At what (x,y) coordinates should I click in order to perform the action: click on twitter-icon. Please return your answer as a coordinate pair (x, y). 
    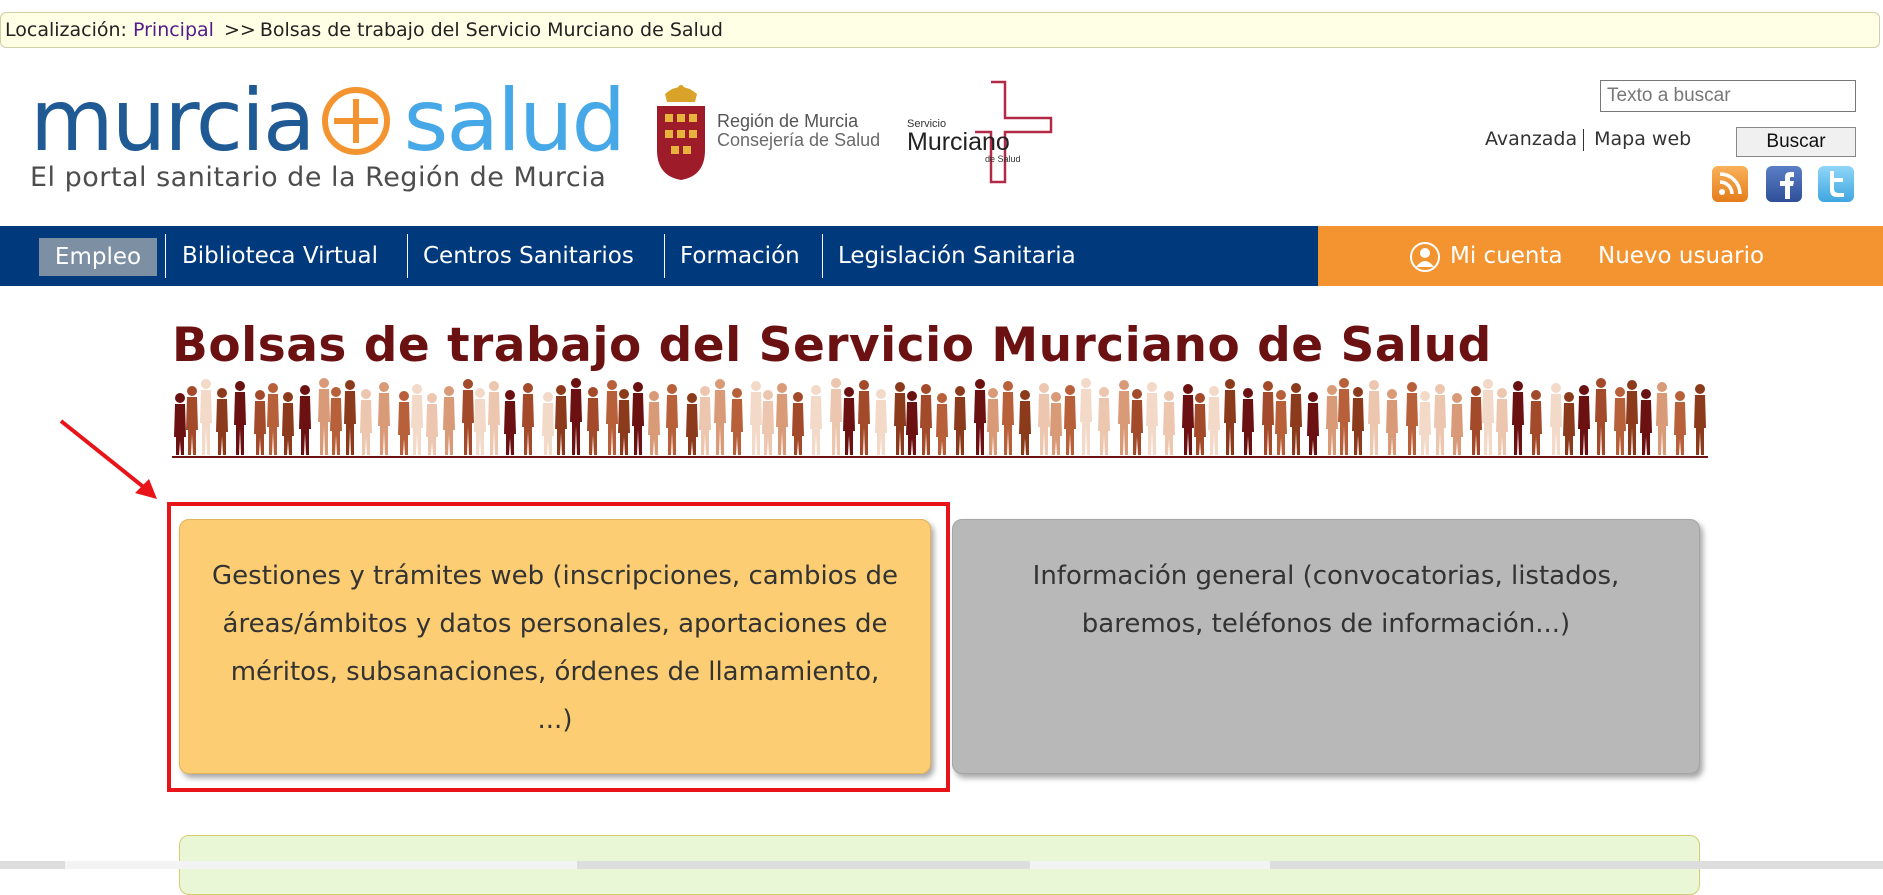
    Looking at the image, I should click on (1836, 184).